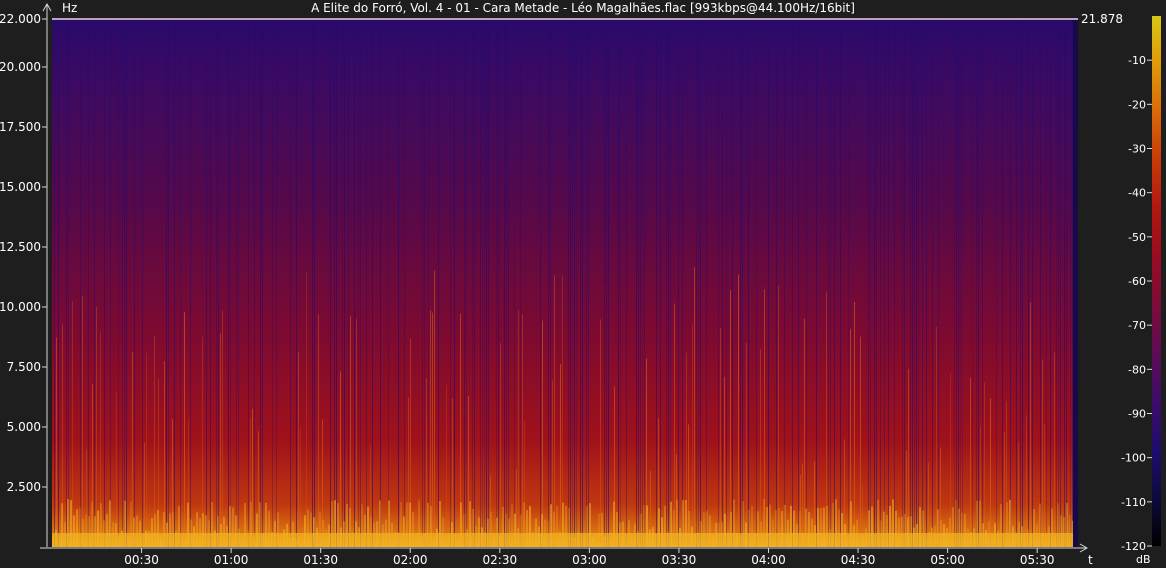 The height and width of the screenshot is (568, 1166). I want to click on colorbar-tick-label: -110, so click(1133, 502).